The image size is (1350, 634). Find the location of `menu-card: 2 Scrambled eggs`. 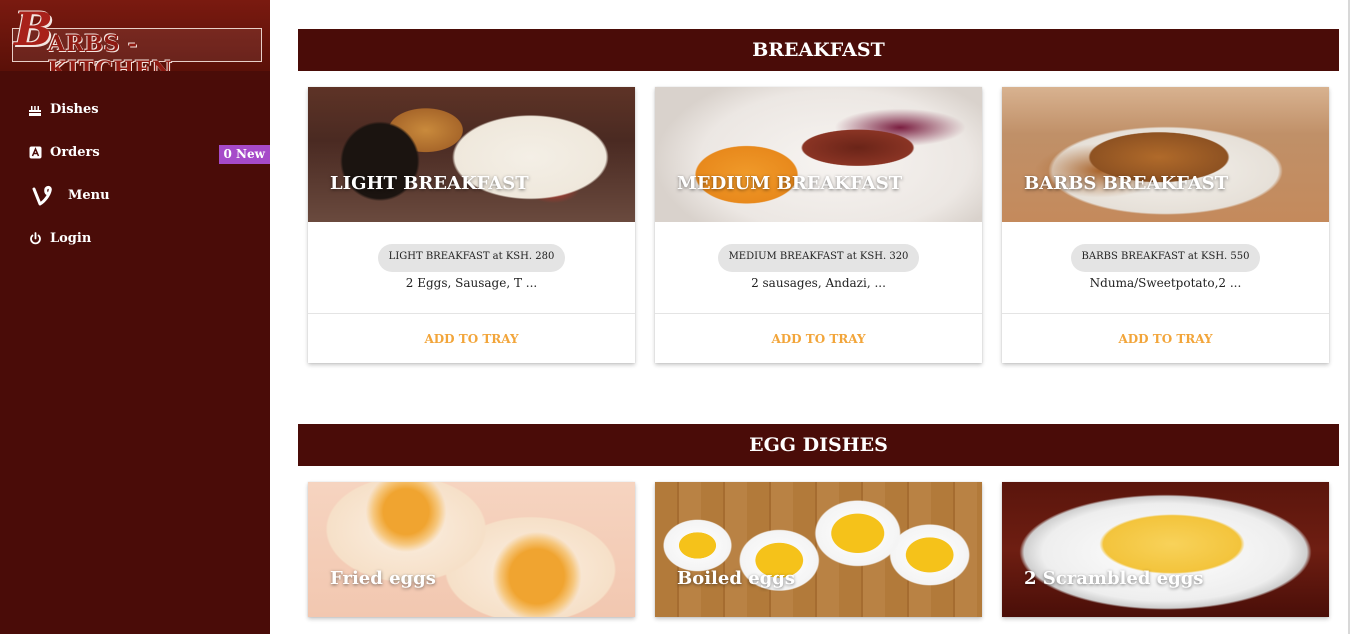

menu-card: 2 Scrambled eggs is located at coordinates (1165, 549).